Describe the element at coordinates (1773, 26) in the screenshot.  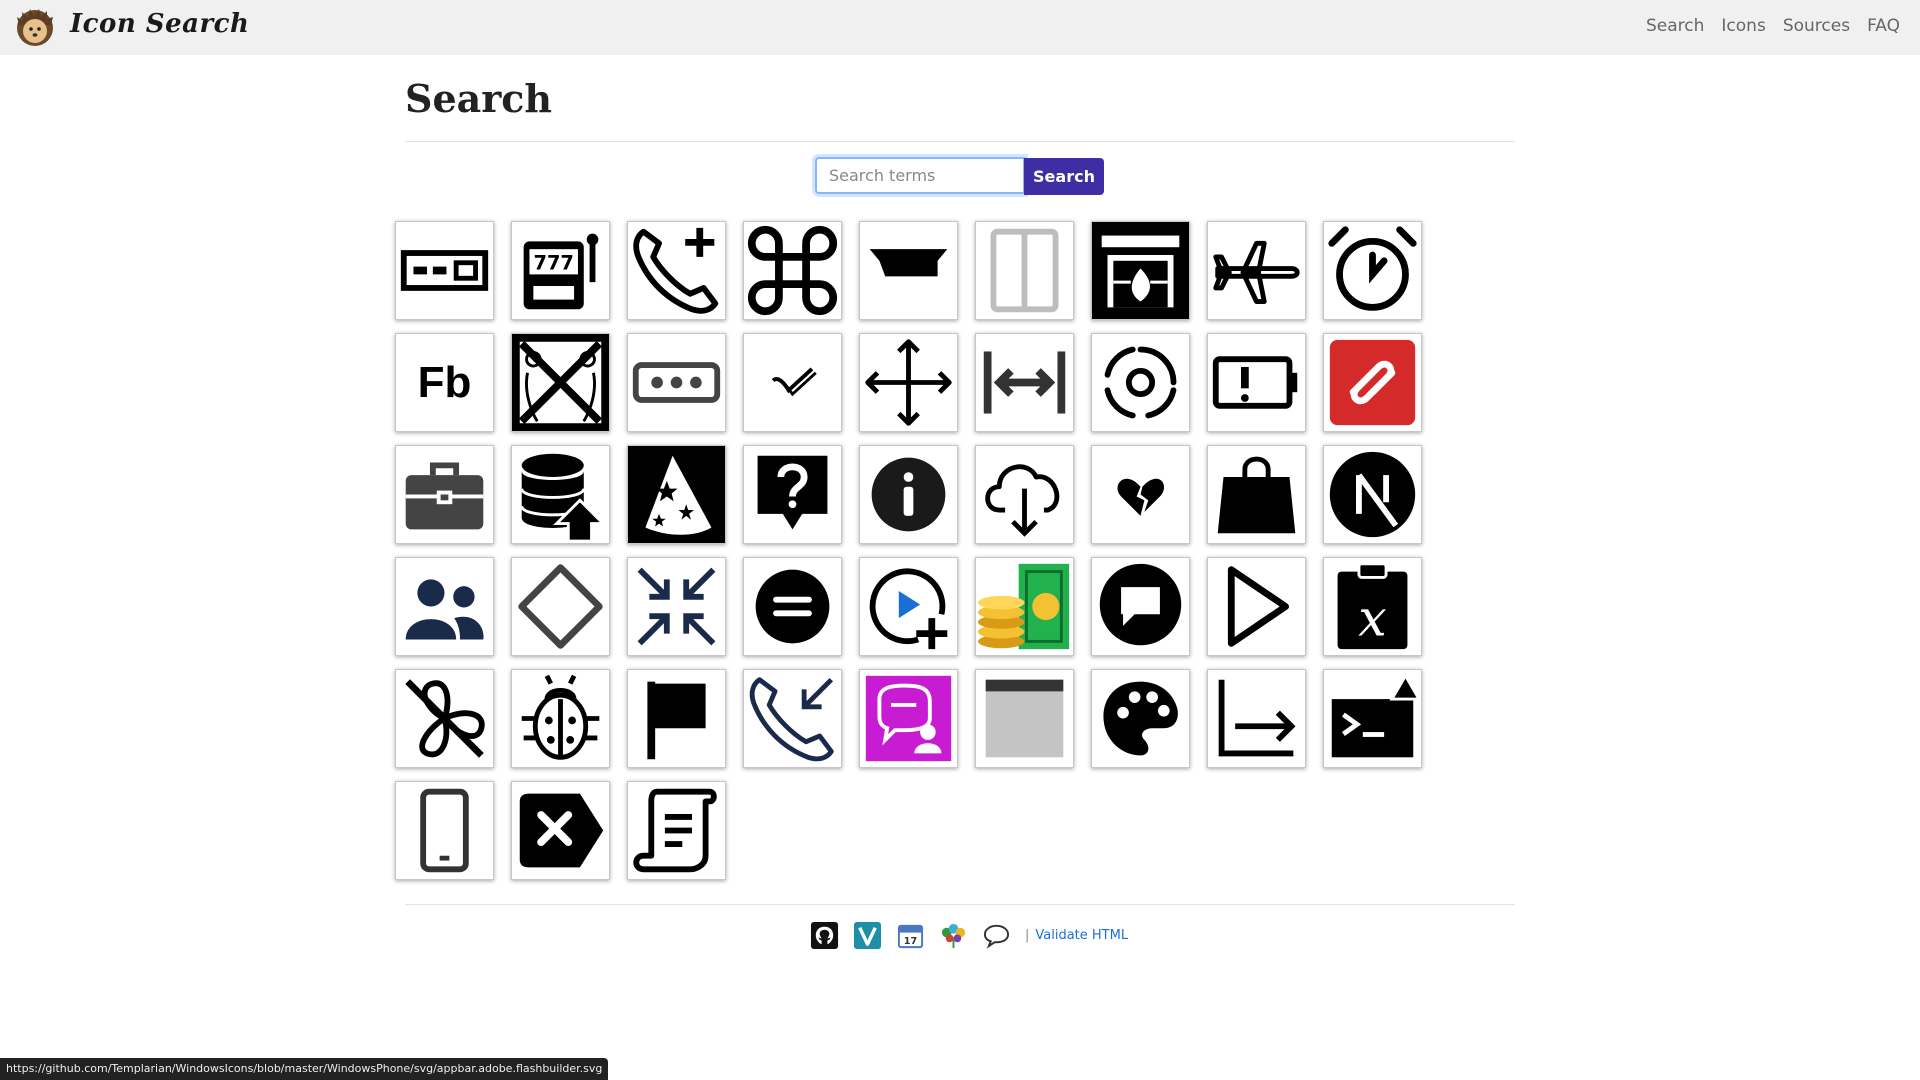
I see `main-nav: Search Icons Sources FAQ` at that location.